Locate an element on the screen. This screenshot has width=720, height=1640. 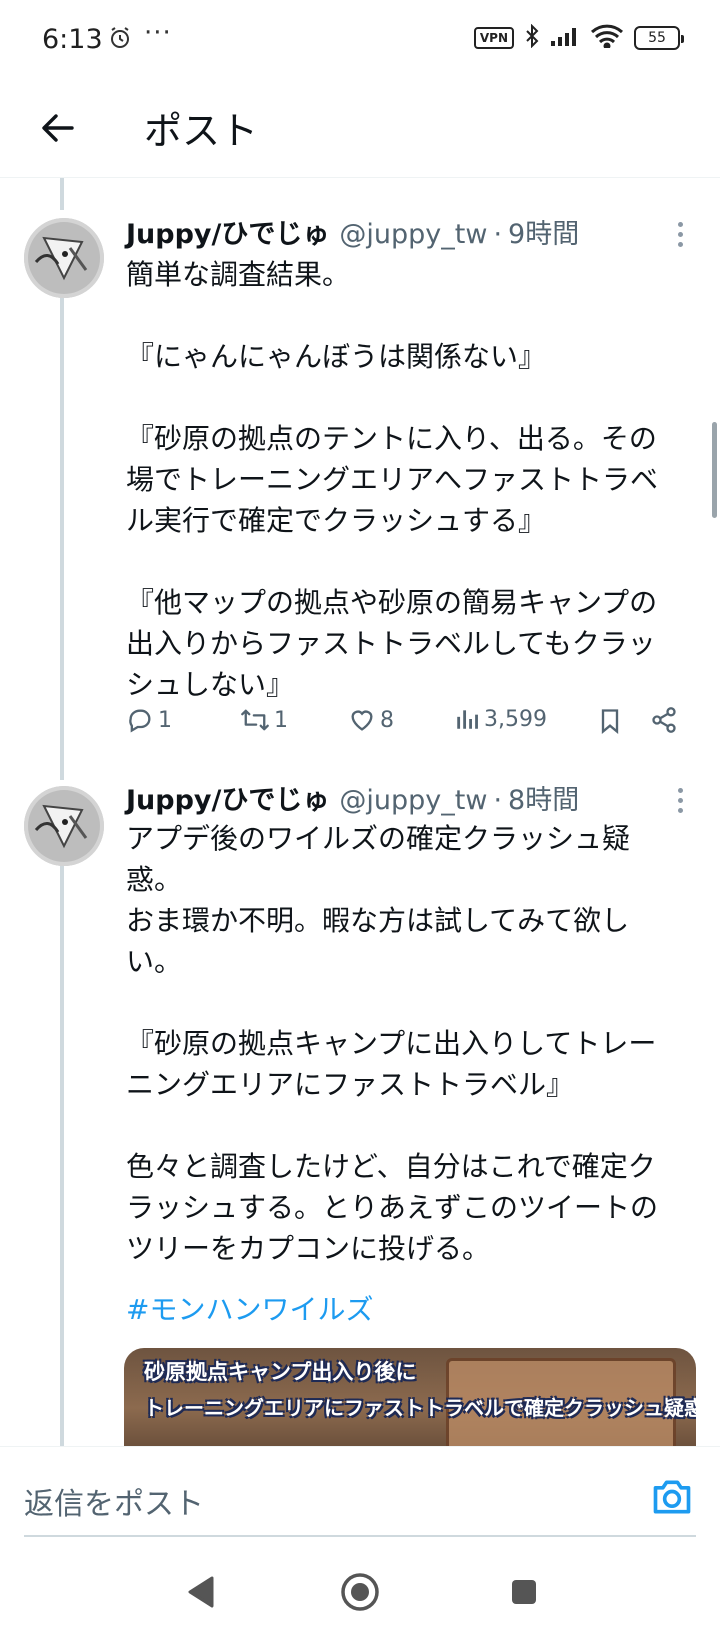
nav-recents-button is located at coordinates (524, 1594).